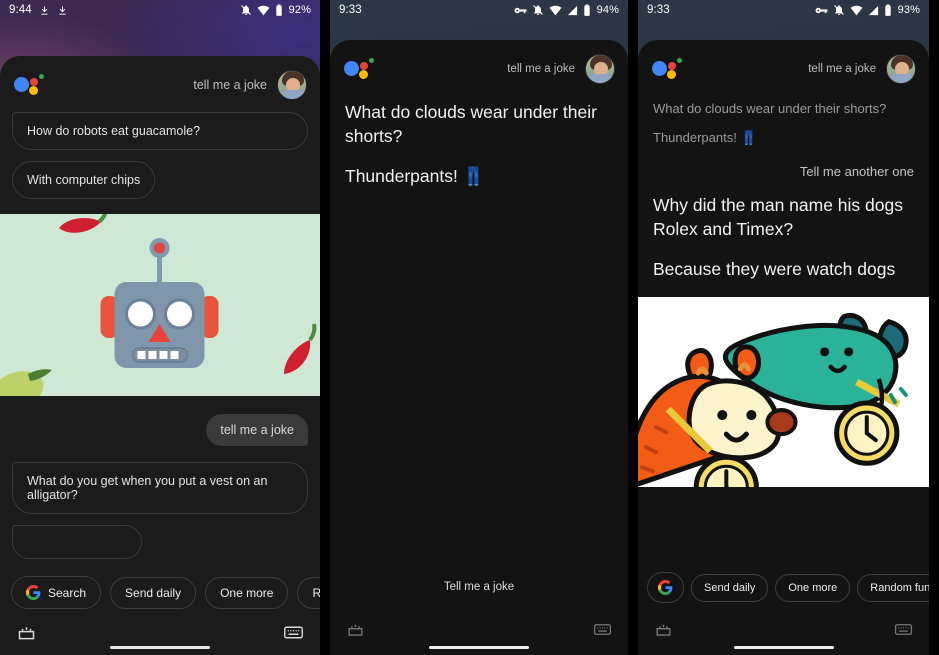  Describe the element at coordinates (308, 592) in the screenshot. I see `chip-random: Random` at that location.